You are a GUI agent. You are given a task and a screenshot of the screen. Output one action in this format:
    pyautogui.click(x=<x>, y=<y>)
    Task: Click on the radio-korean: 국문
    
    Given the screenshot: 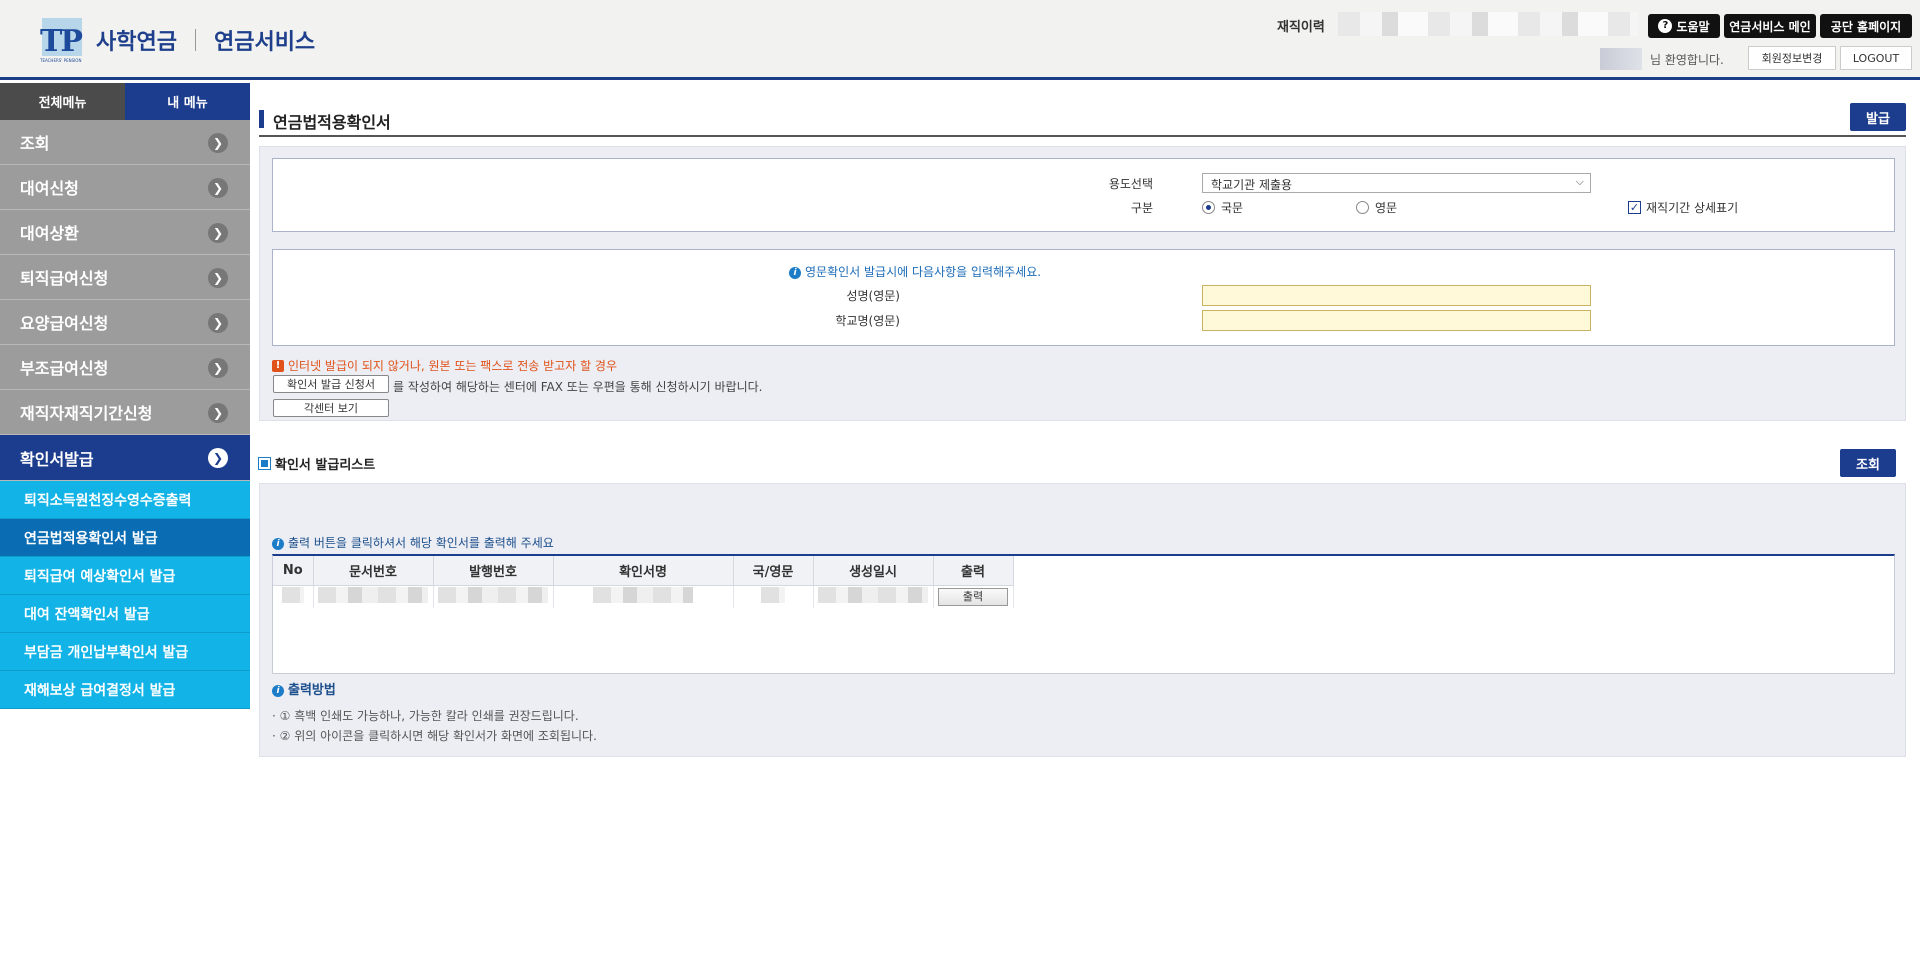 What is the action you would take?
    pyautogui.click(x=1222, y=207)
    